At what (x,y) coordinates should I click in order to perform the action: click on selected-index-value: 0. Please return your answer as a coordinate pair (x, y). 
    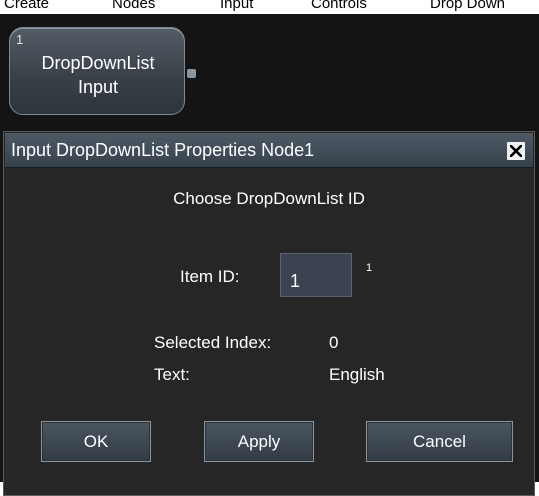
    Looking at the image, I should click on (334, 342).